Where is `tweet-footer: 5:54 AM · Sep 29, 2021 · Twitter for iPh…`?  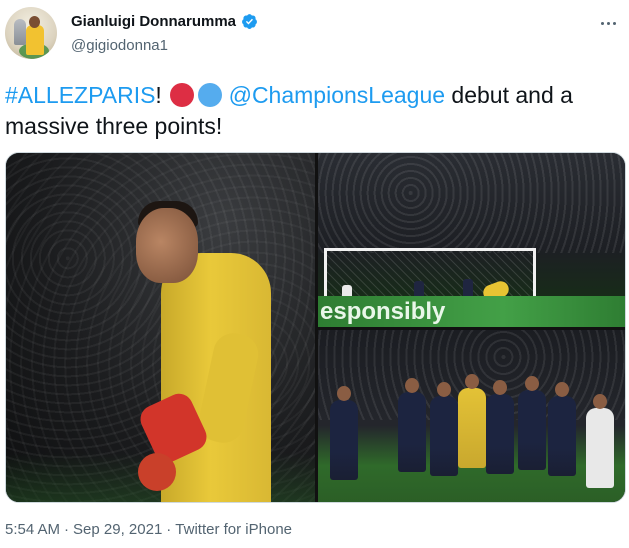 tweet-footer: 5:54 AM · Sep 29, 2021 · Twitter for iPh… is located at coordinates (148, 529).